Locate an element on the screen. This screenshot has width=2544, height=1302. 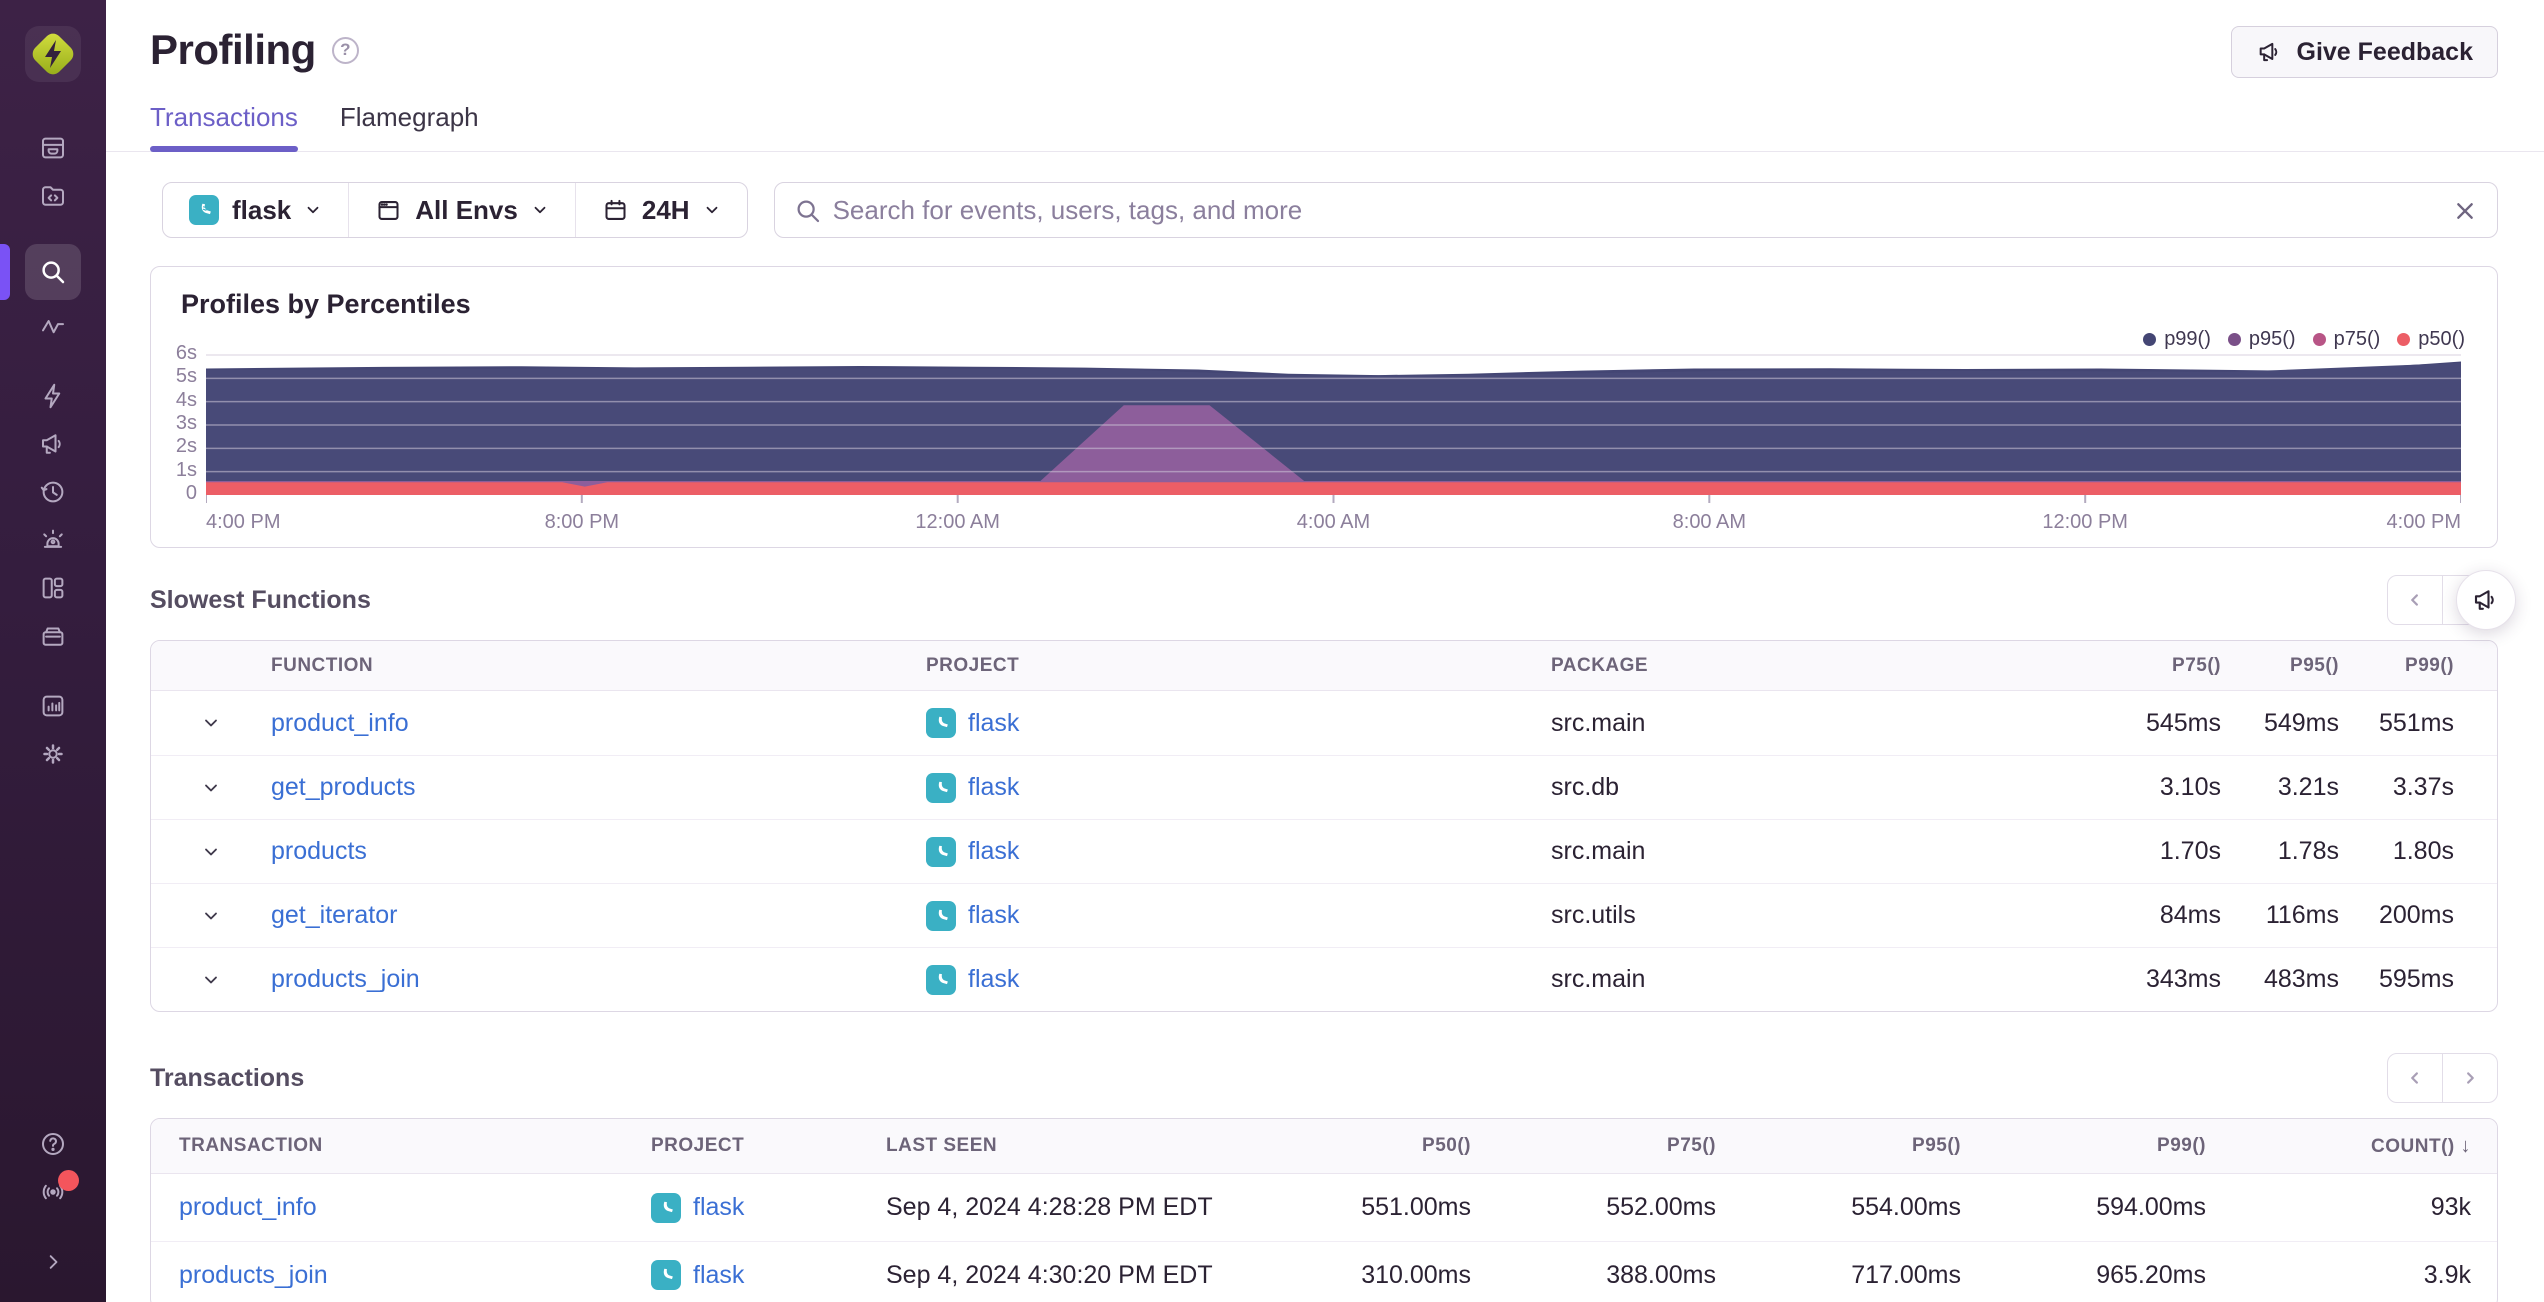
org-logo is located at coordinates (53, 54).